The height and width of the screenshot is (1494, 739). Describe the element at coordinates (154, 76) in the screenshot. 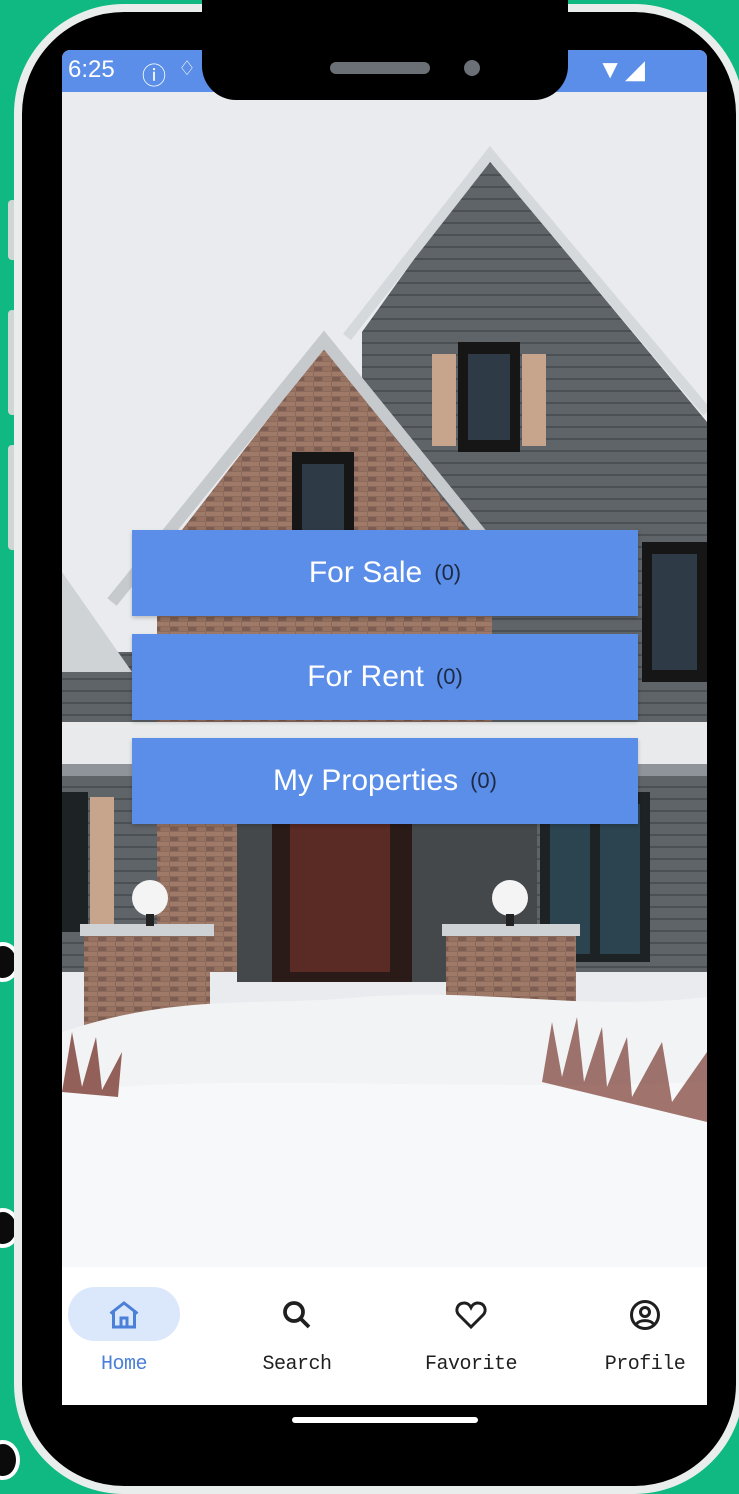

I see `info-icon: ⓘ` at that location.